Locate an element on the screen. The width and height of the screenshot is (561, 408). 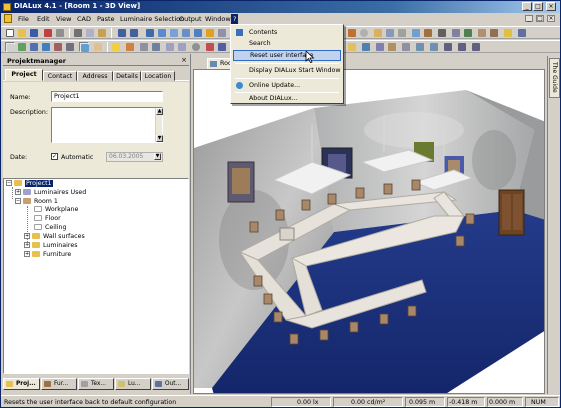
select-arrow-icon is located at coordinates (10, 47).